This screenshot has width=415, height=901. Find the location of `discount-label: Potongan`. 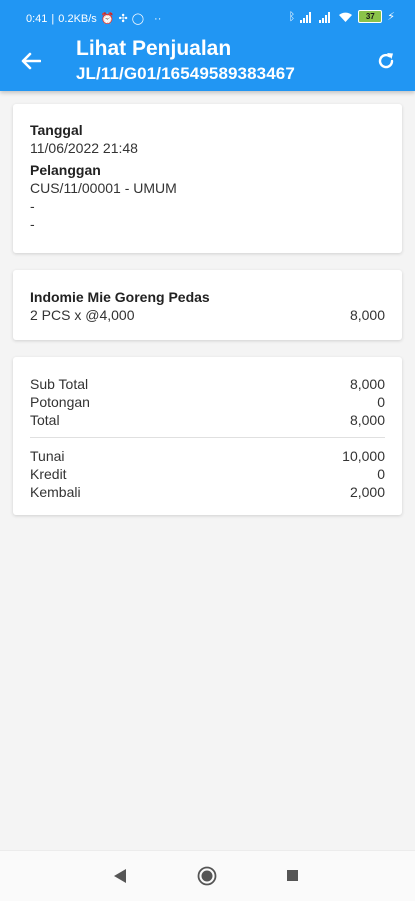

discount-label: Potongan is located at coordinates (60, 402).